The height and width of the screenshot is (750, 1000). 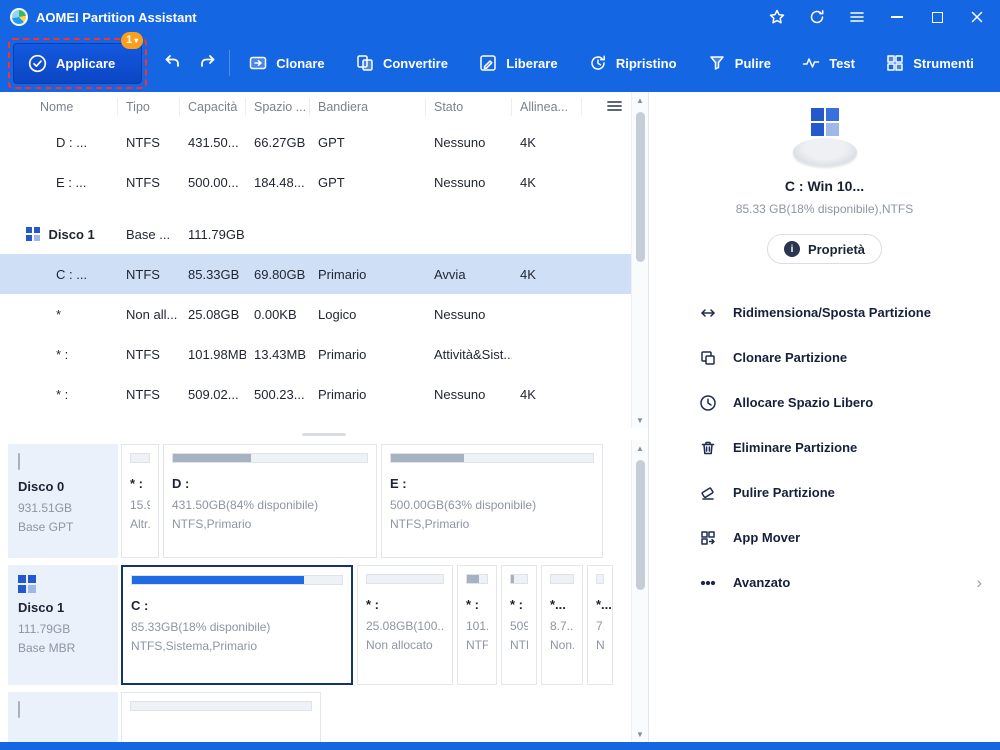 I want to click on tools-icon, so click(x=895, y=63).